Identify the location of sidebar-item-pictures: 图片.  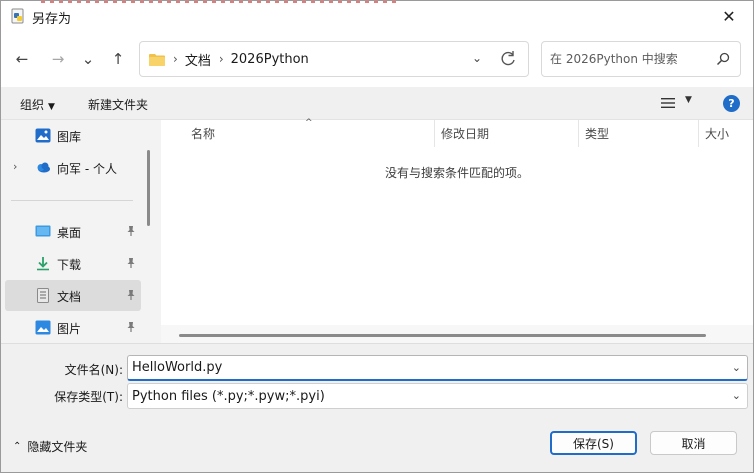
(73, 327).